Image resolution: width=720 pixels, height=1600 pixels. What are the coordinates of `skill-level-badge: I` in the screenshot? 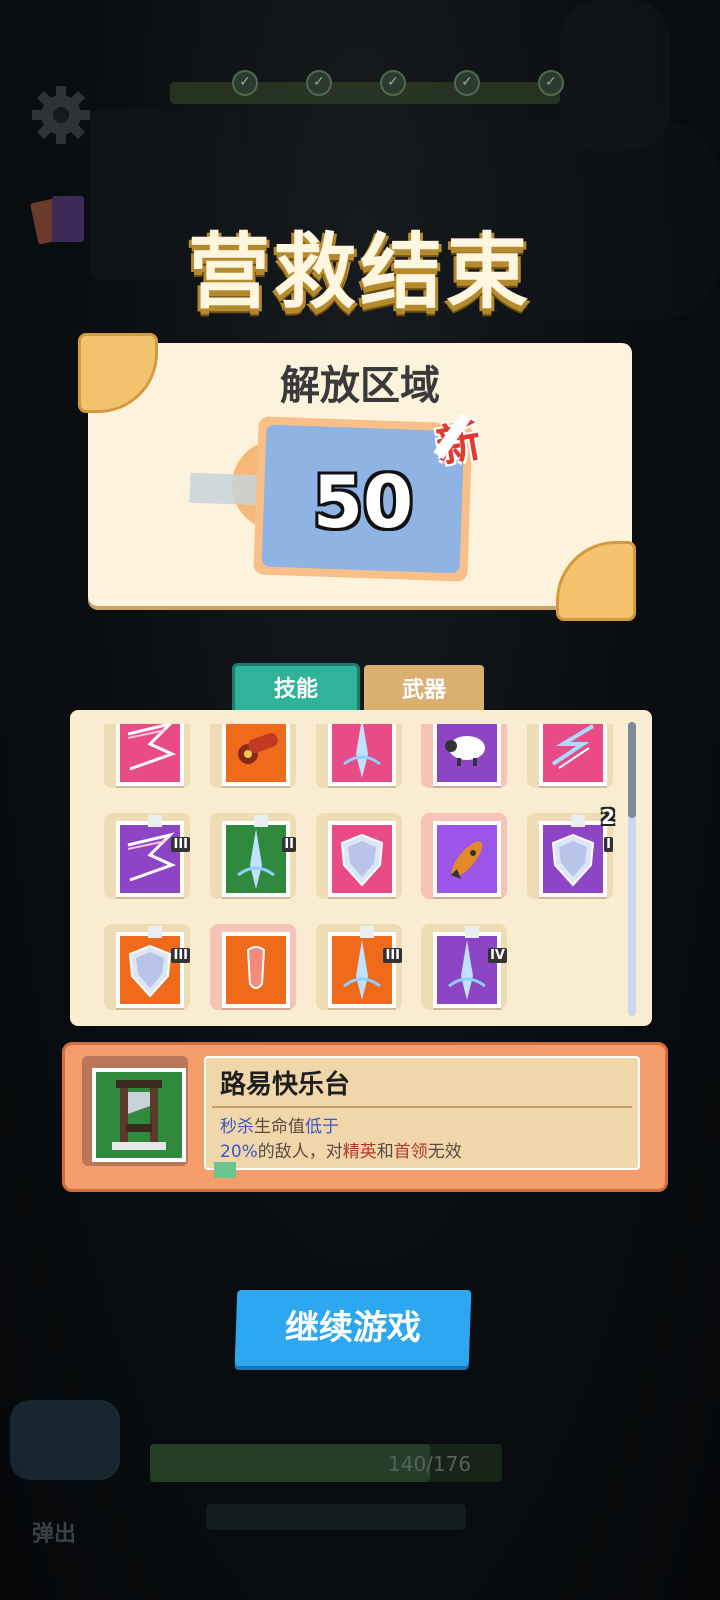 It's located at (608, 844).